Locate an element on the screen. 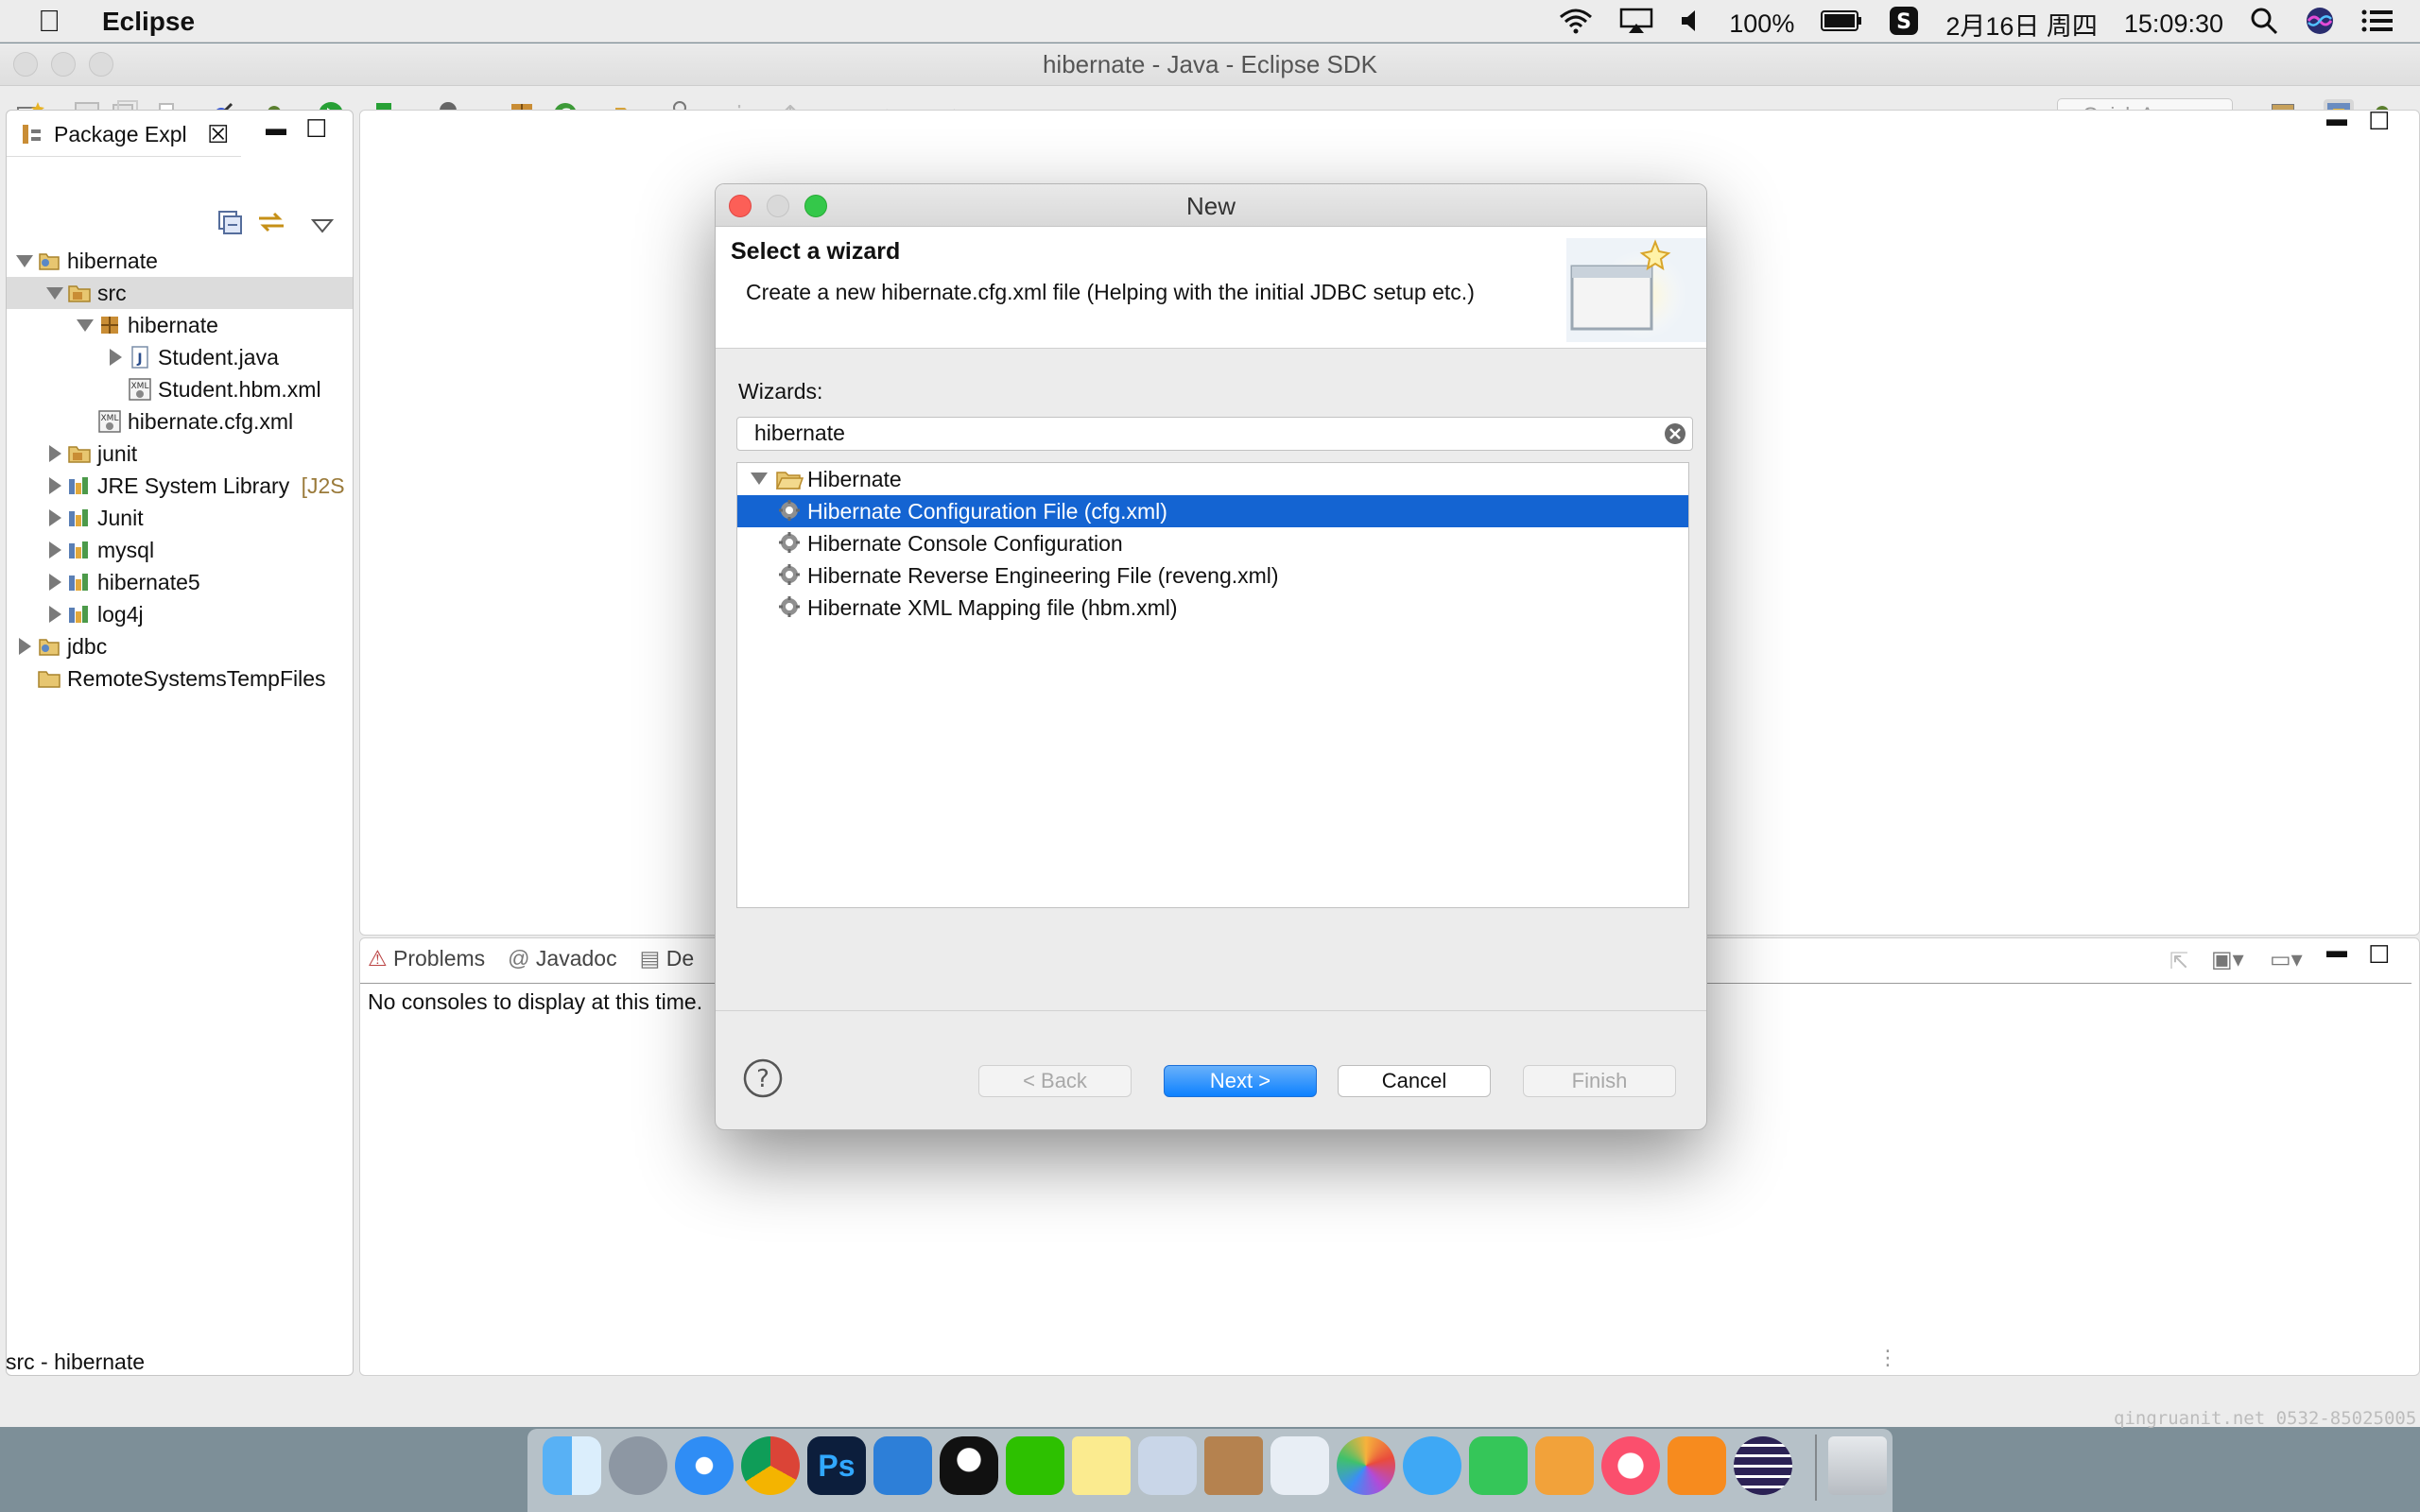  tree-item: JRE System Library [J2S is located at coordinates (180, 486).